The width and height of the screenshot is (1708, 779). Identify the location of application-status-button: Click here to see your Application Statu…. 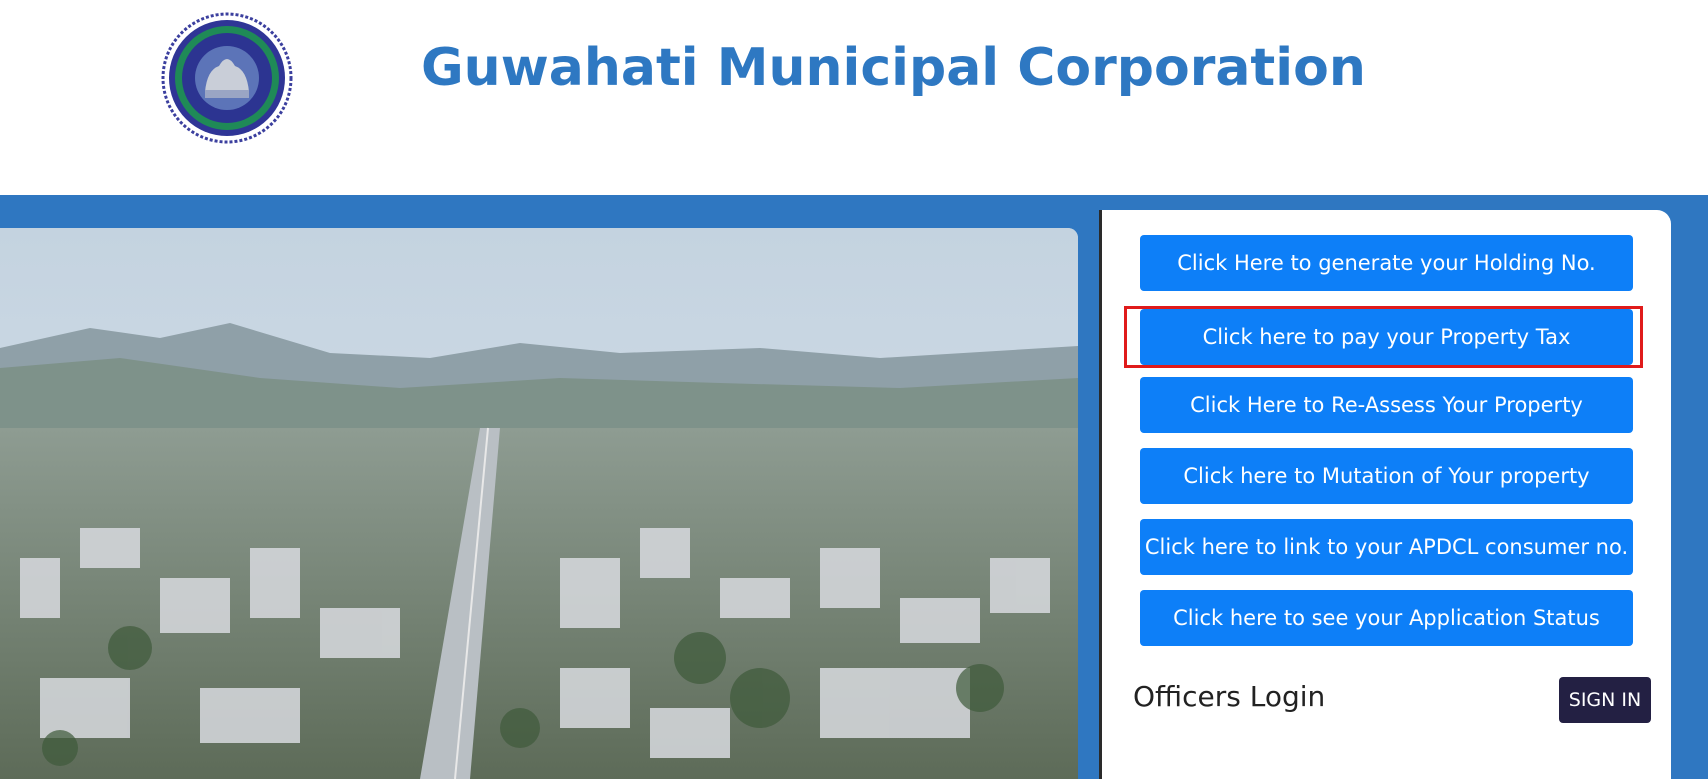
(1386, 618).